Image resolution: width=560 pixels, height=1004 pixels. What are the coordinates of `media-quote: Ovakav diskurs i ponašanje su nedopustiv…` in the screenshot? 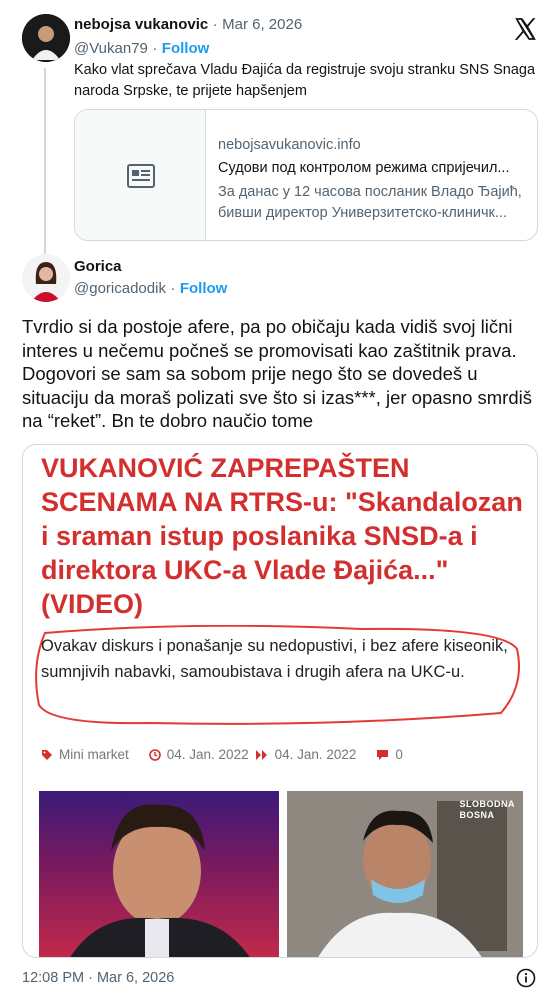 It's located at (274, 659).